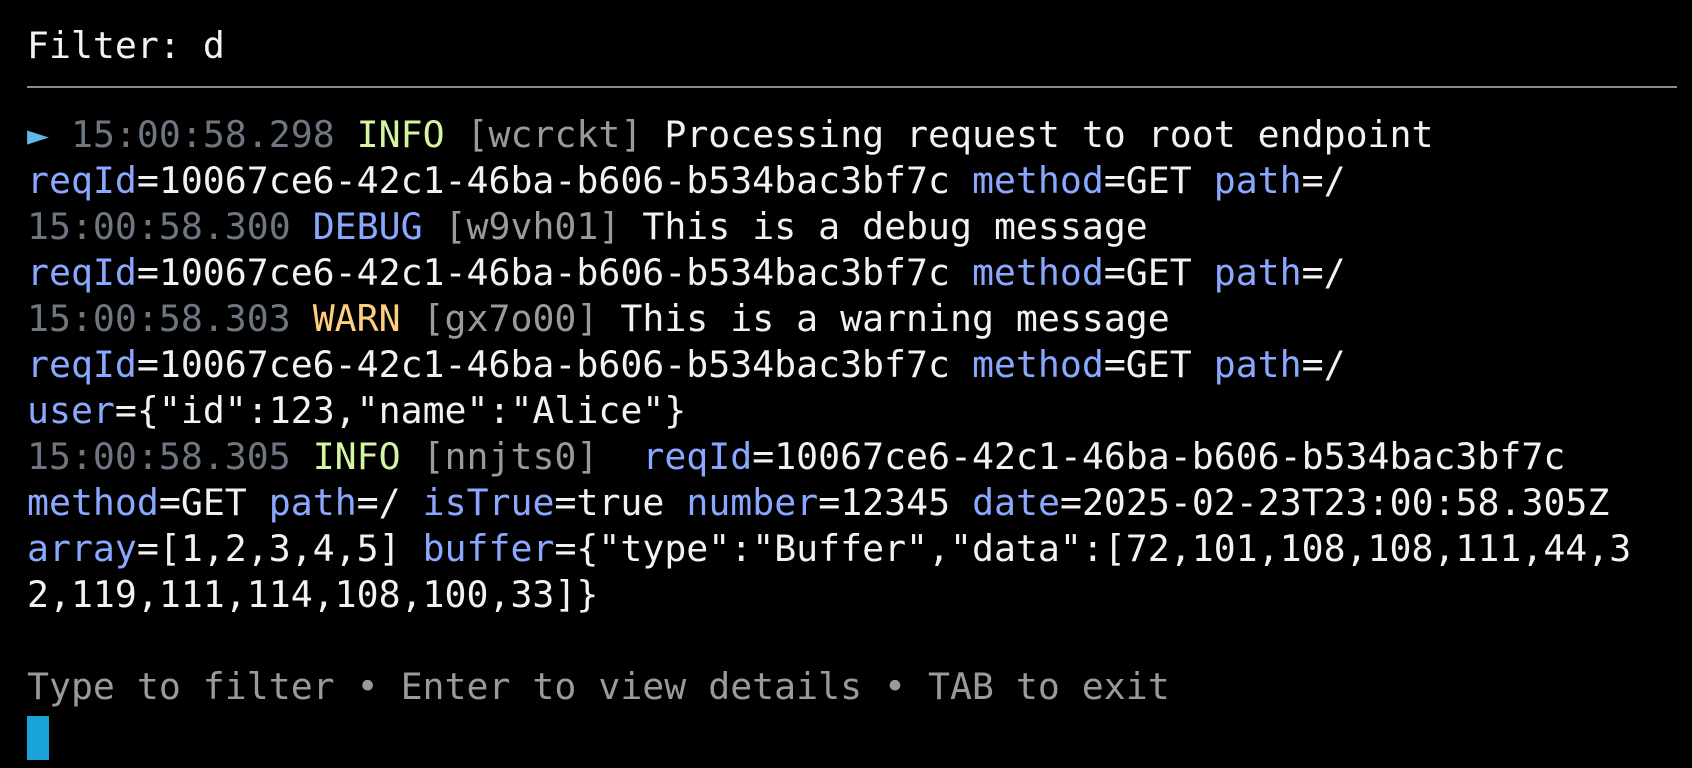  I want to click on log-timestamp: 15:00:58.300, so click(159, 226).